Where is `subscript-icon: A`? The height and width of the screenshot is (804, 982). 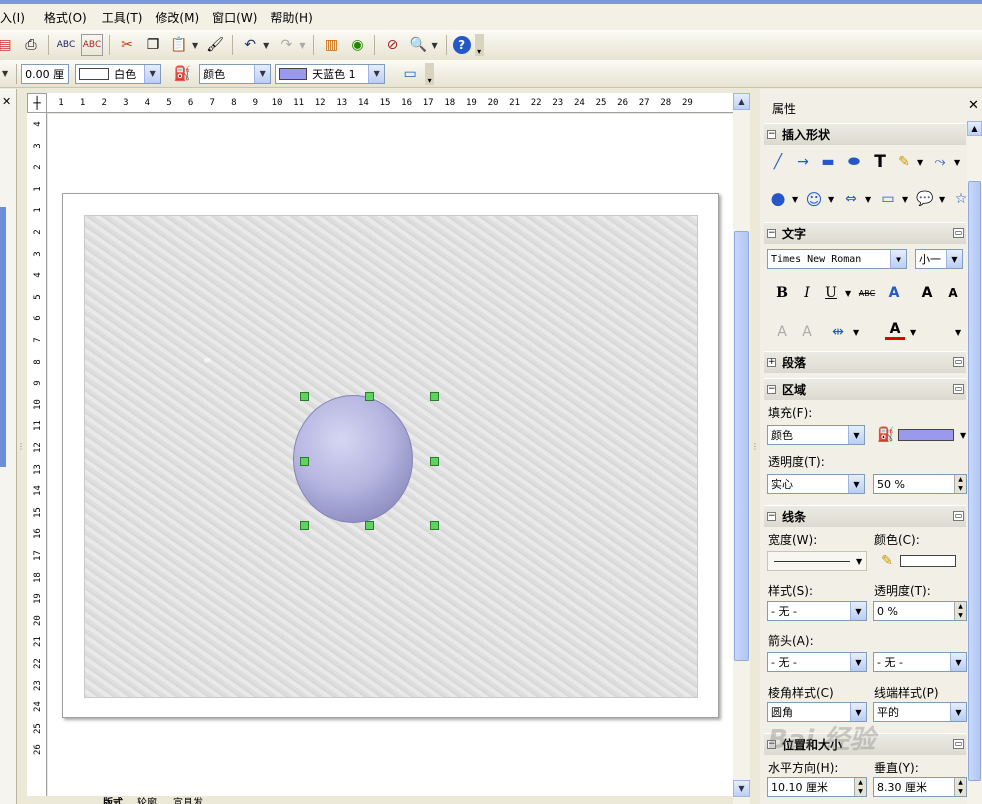
subscript-icon: A is located at coordinates (807, 332).